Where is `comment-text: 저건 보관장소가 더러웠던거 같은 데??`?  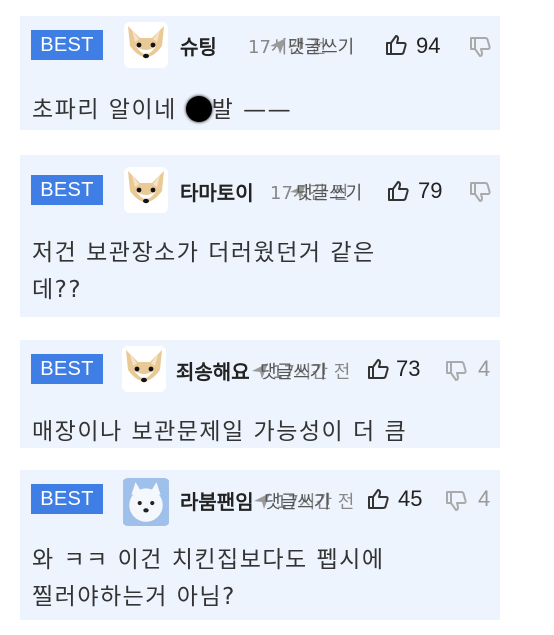
comment-text: 저건 보관장소가 더러웠던거 같은 데?? is located at coordinates (204, 271).